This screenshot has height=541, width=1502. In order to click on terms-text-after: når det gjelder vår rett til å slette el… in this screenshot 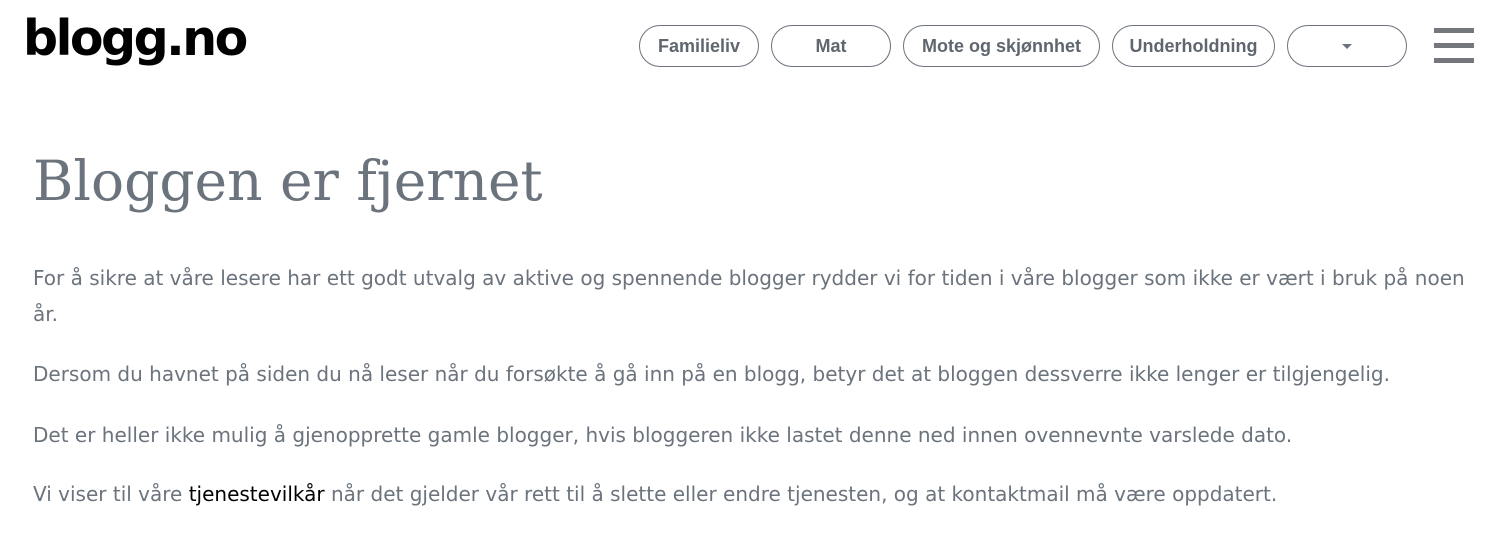, I will do `click(801, 494)`.